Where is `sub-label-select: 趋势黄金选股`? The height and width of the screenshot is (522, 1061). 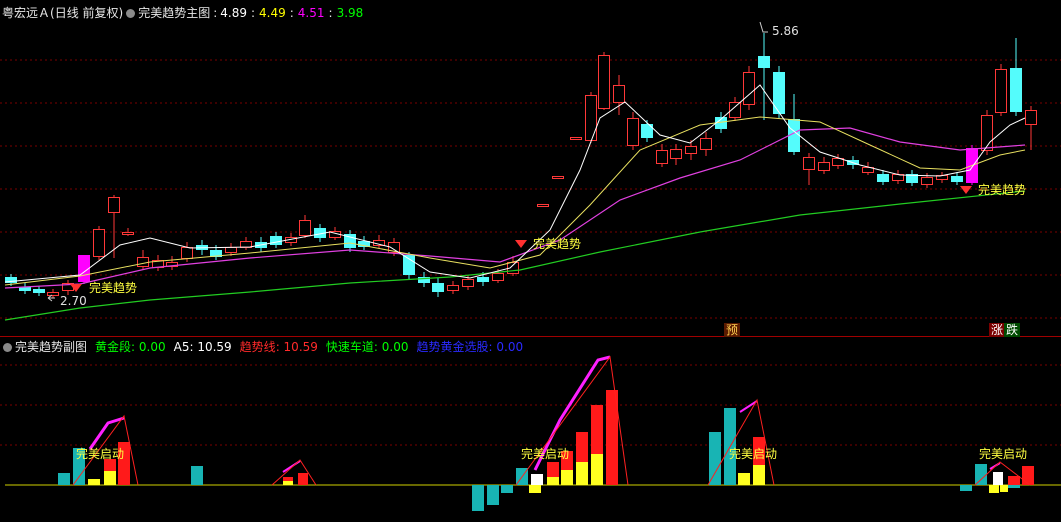 sub-label-select: 趋势黄金选股 is located at coordinates (452, 347).